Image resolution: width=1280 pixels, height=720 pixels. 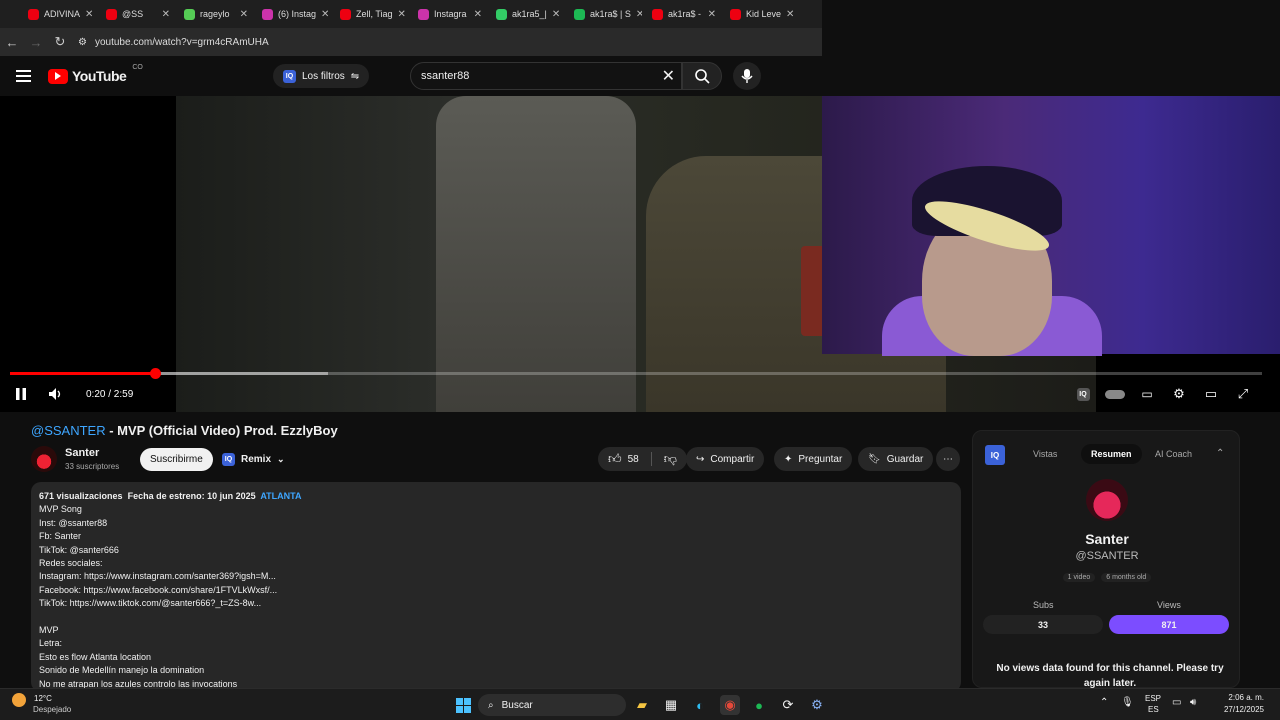 I want to click on browser-tab: (6) Instag ✕, so click(x=294, y=14).